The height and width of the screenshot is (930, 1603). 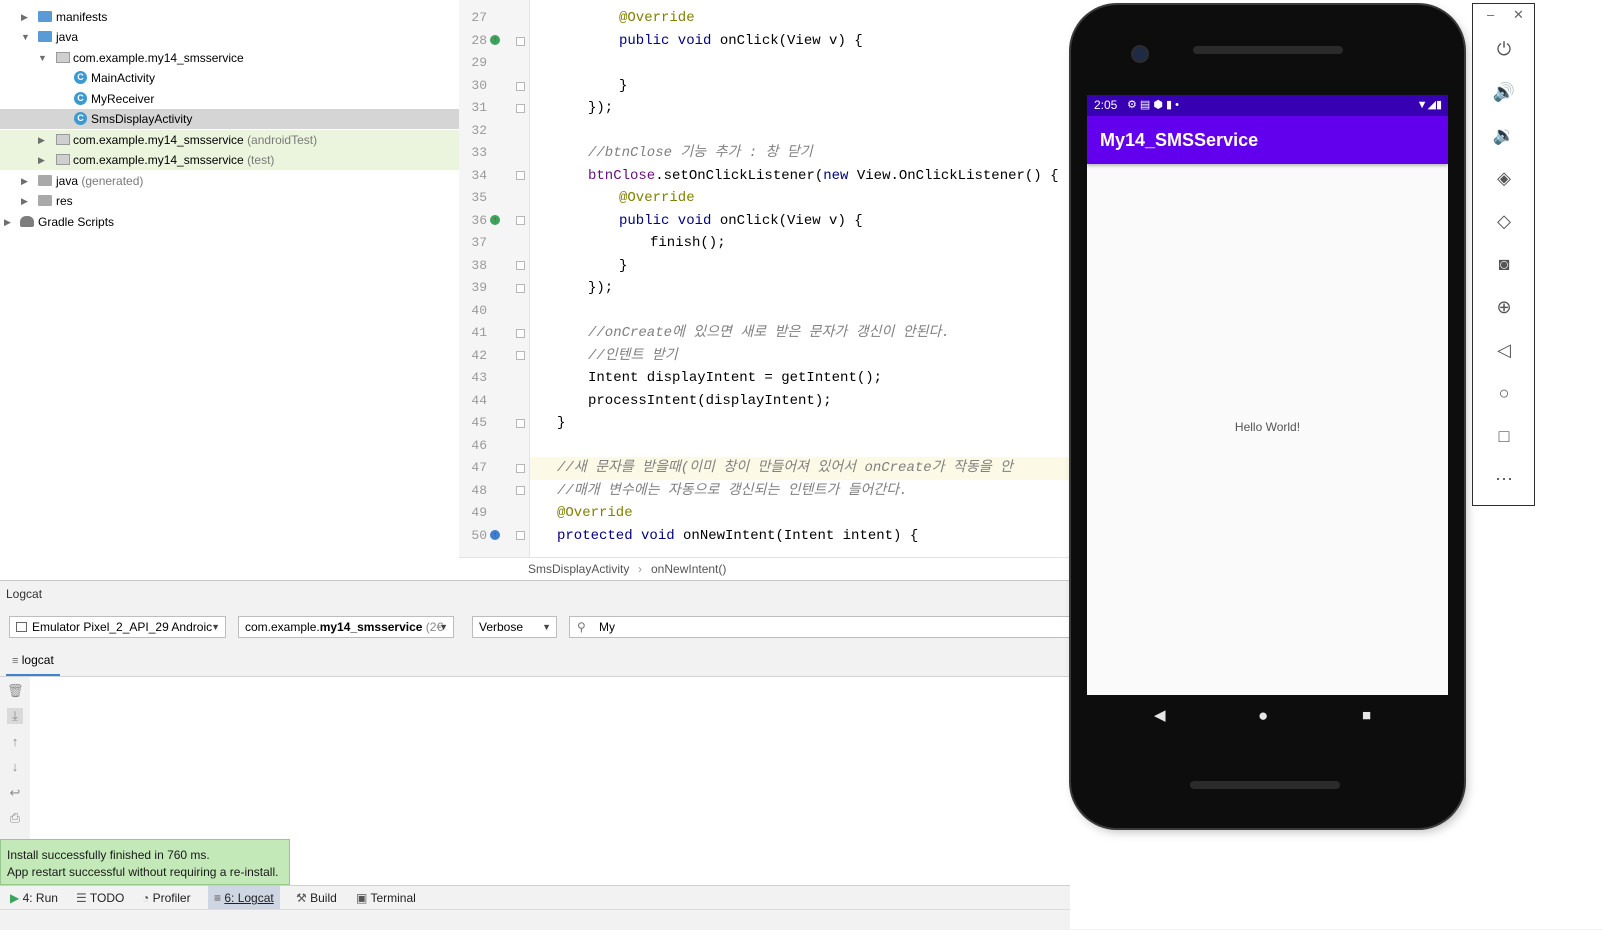 What do you see at coordinates (1366, 716) in the screenshot?
I see `nav-recents-icon: ■` at bounding box center [1366, 716].